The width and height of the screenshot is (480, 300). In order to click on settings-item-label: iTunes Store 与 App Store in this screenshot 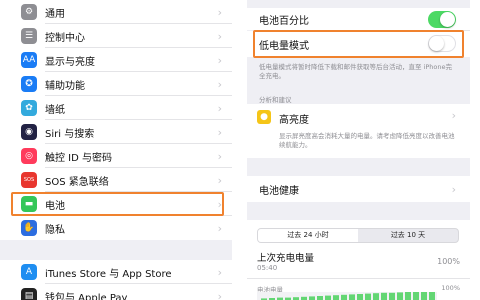, I will do `click(108, 274)`.